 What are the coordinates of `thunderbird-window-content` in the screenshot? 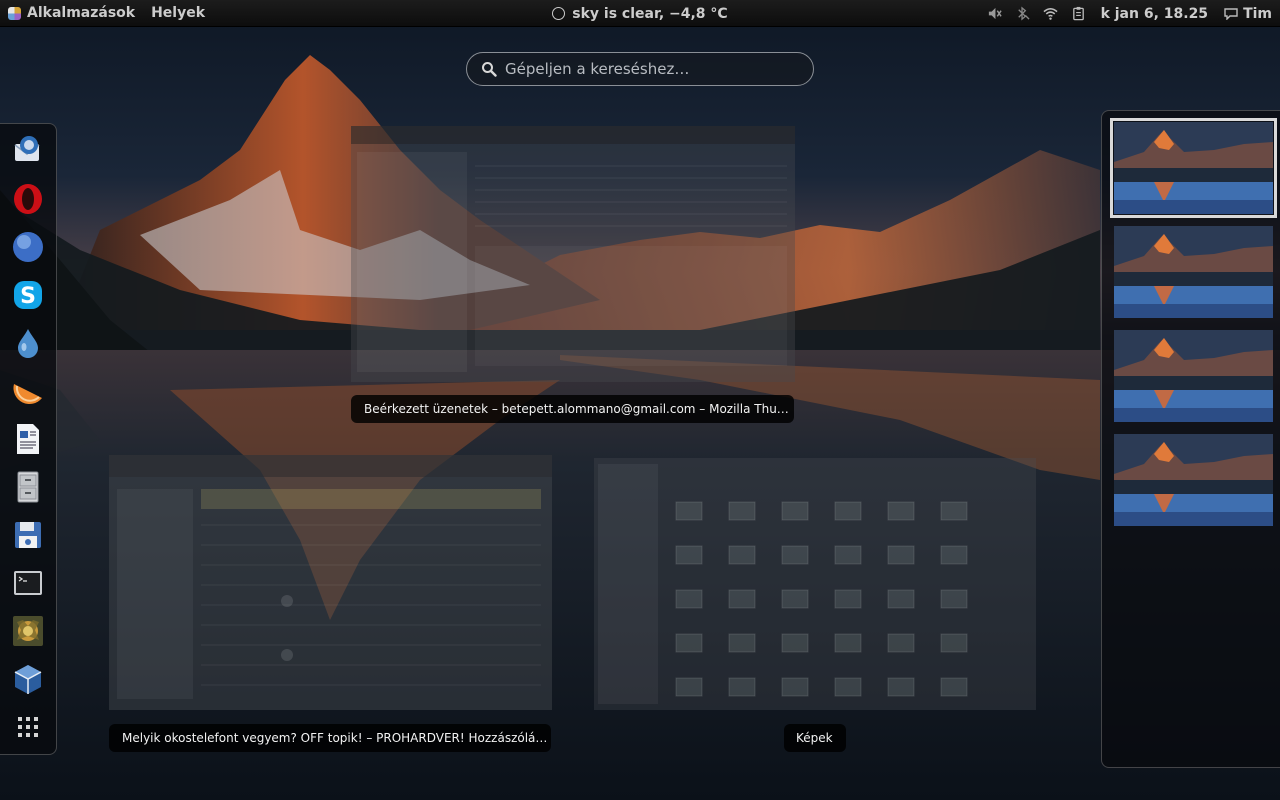 It's located at (573, 249).